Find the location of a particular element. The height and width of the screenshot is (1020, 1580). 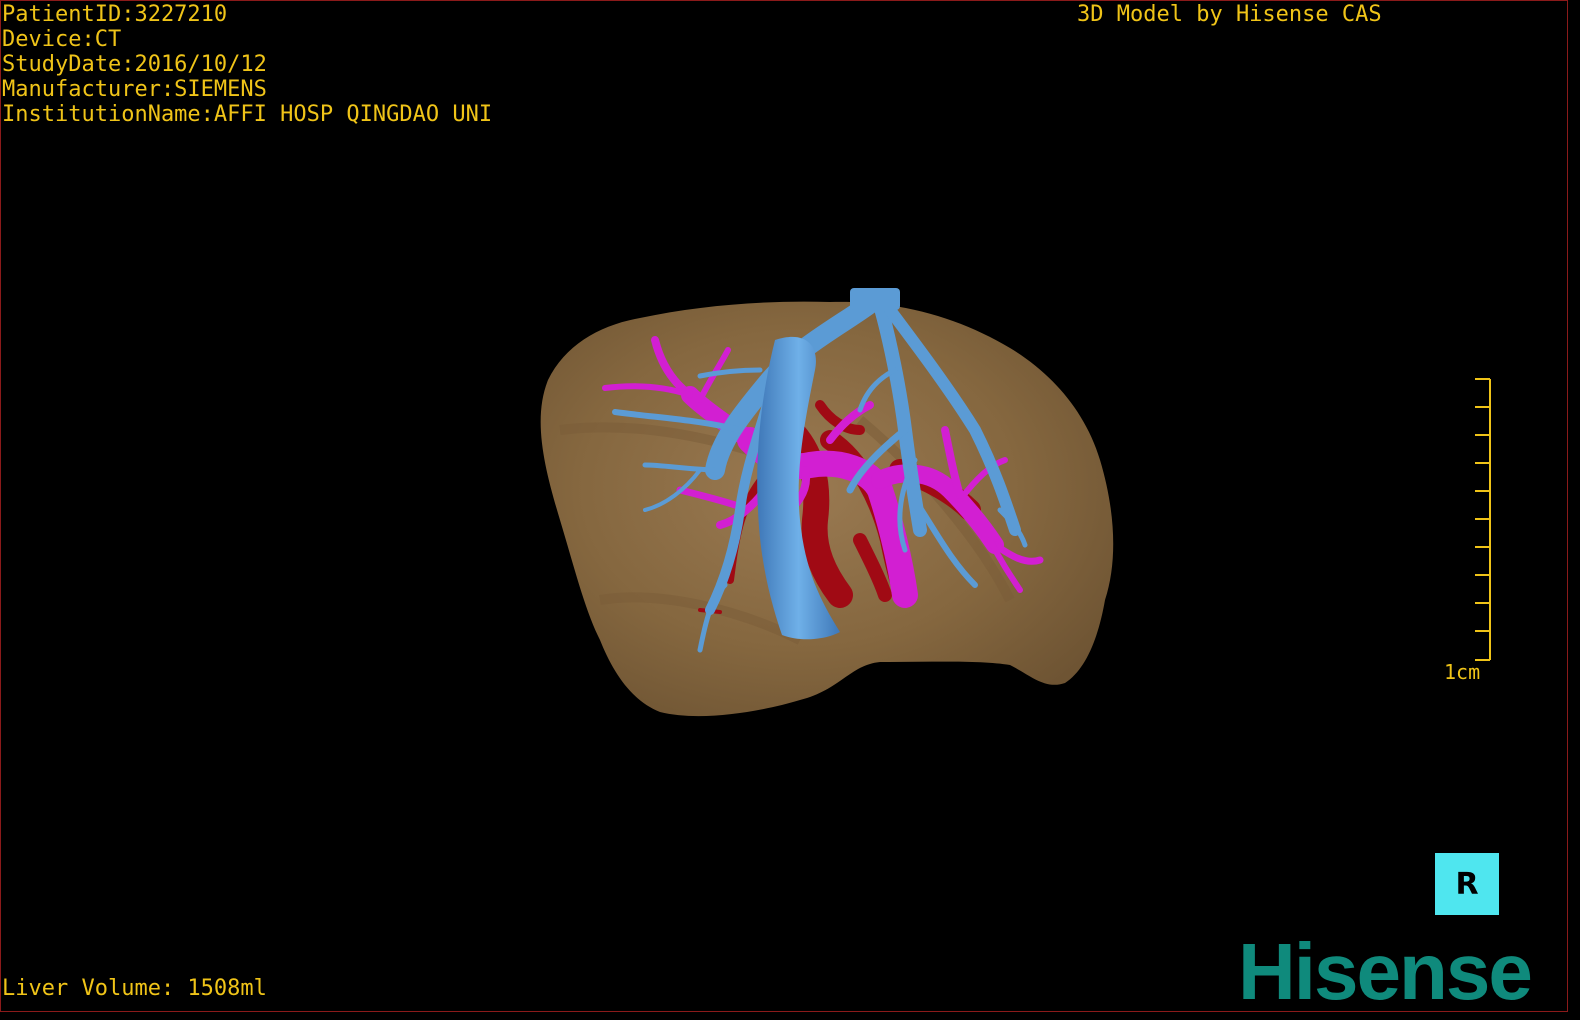

scale-label: 1cm is located at coordinates (1462, 672).